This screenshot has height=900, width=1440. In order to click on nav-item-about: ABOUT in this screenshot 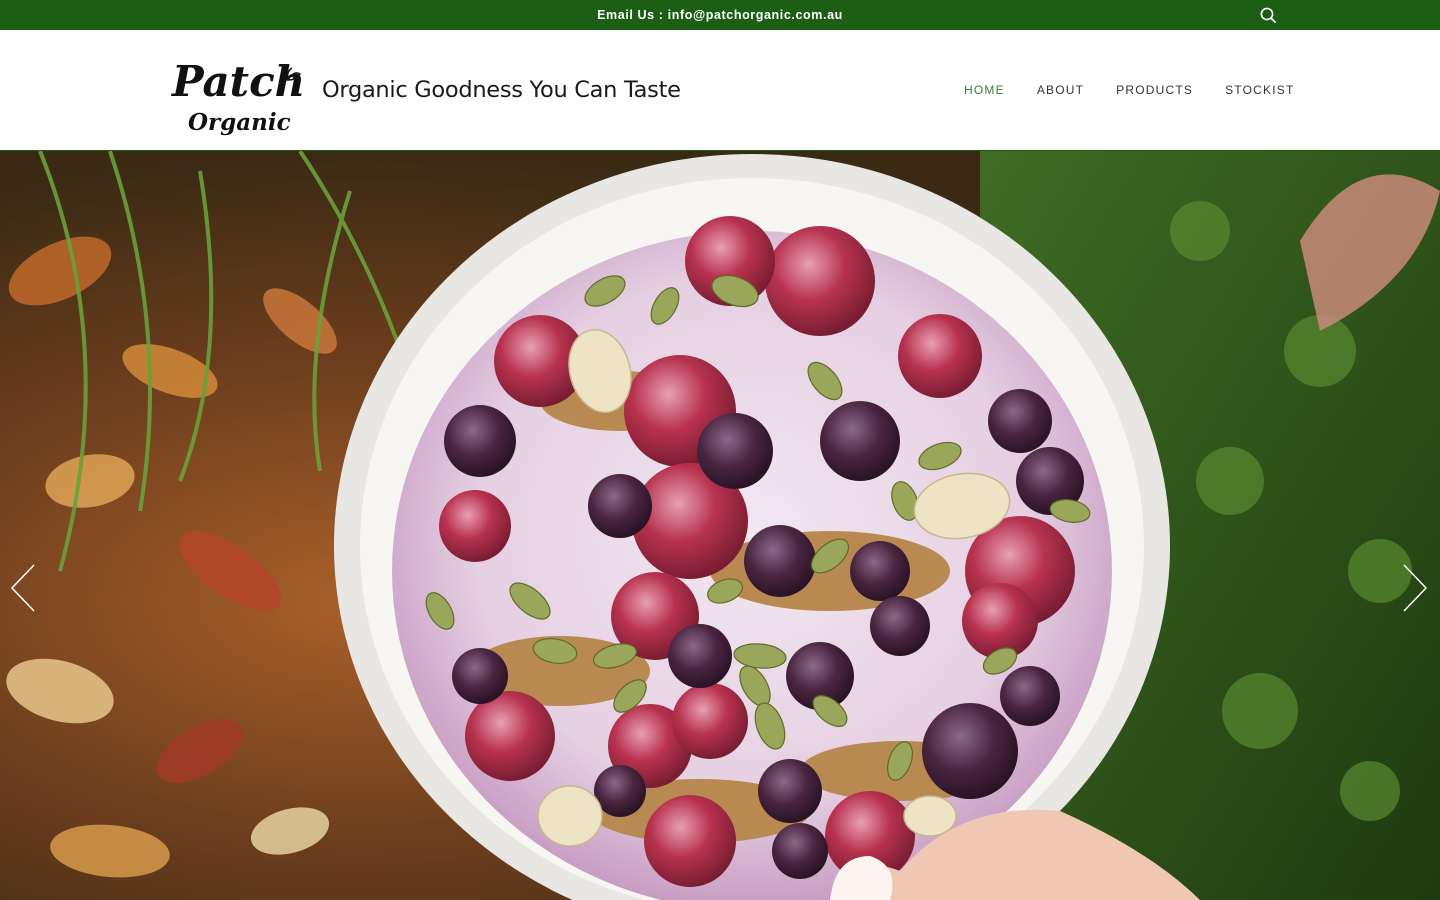, I will do `click(1060, 90)`.